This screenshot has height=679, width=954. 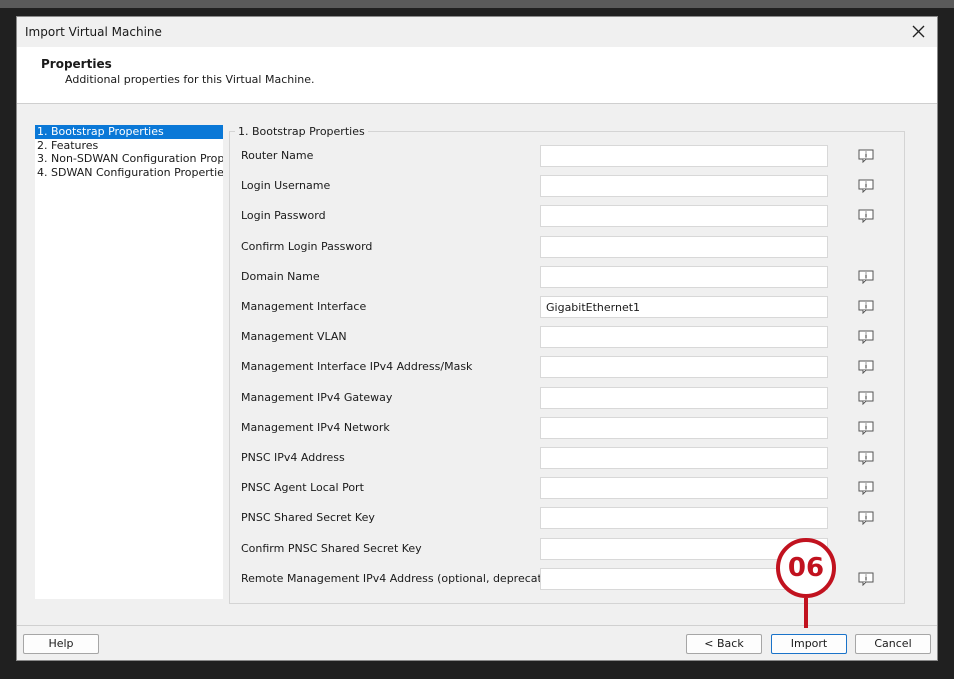 I want to click on property-row: Management IPv4 Network, so click(x=571, y=429).